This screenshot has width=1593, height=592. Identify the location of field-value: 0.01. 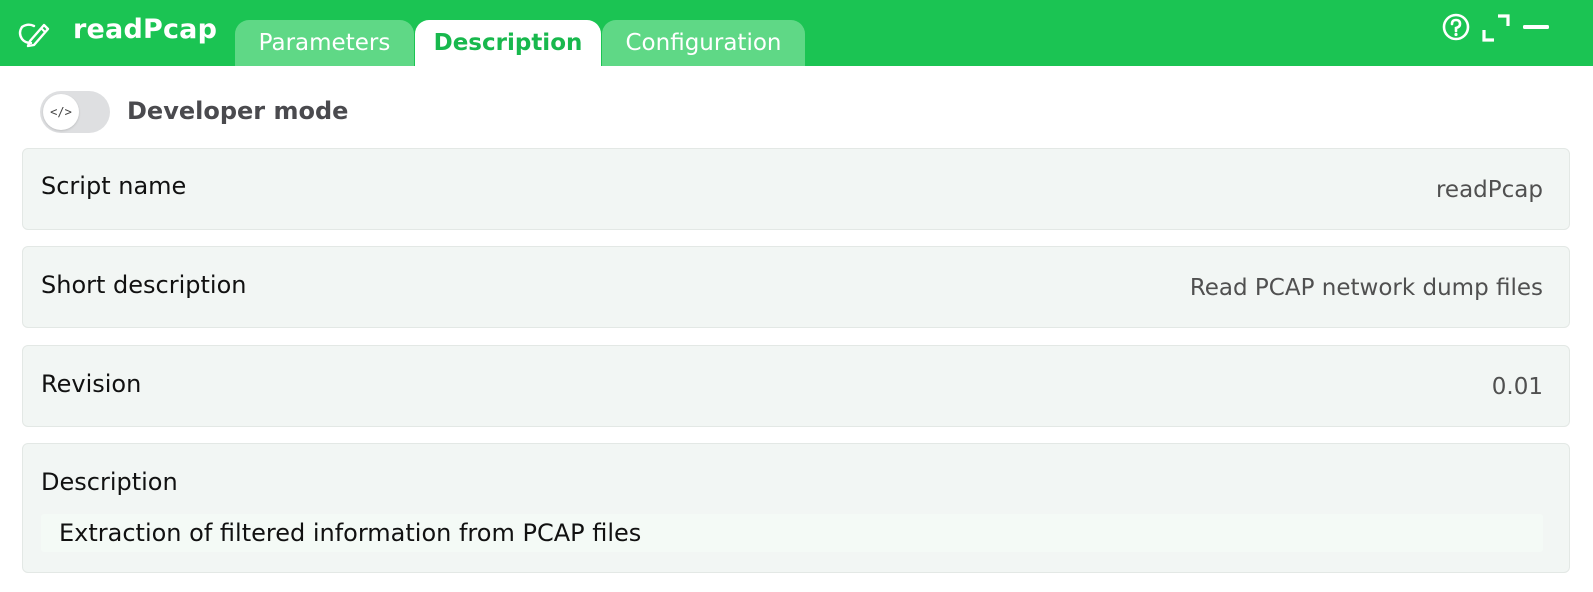
(1517, 387).